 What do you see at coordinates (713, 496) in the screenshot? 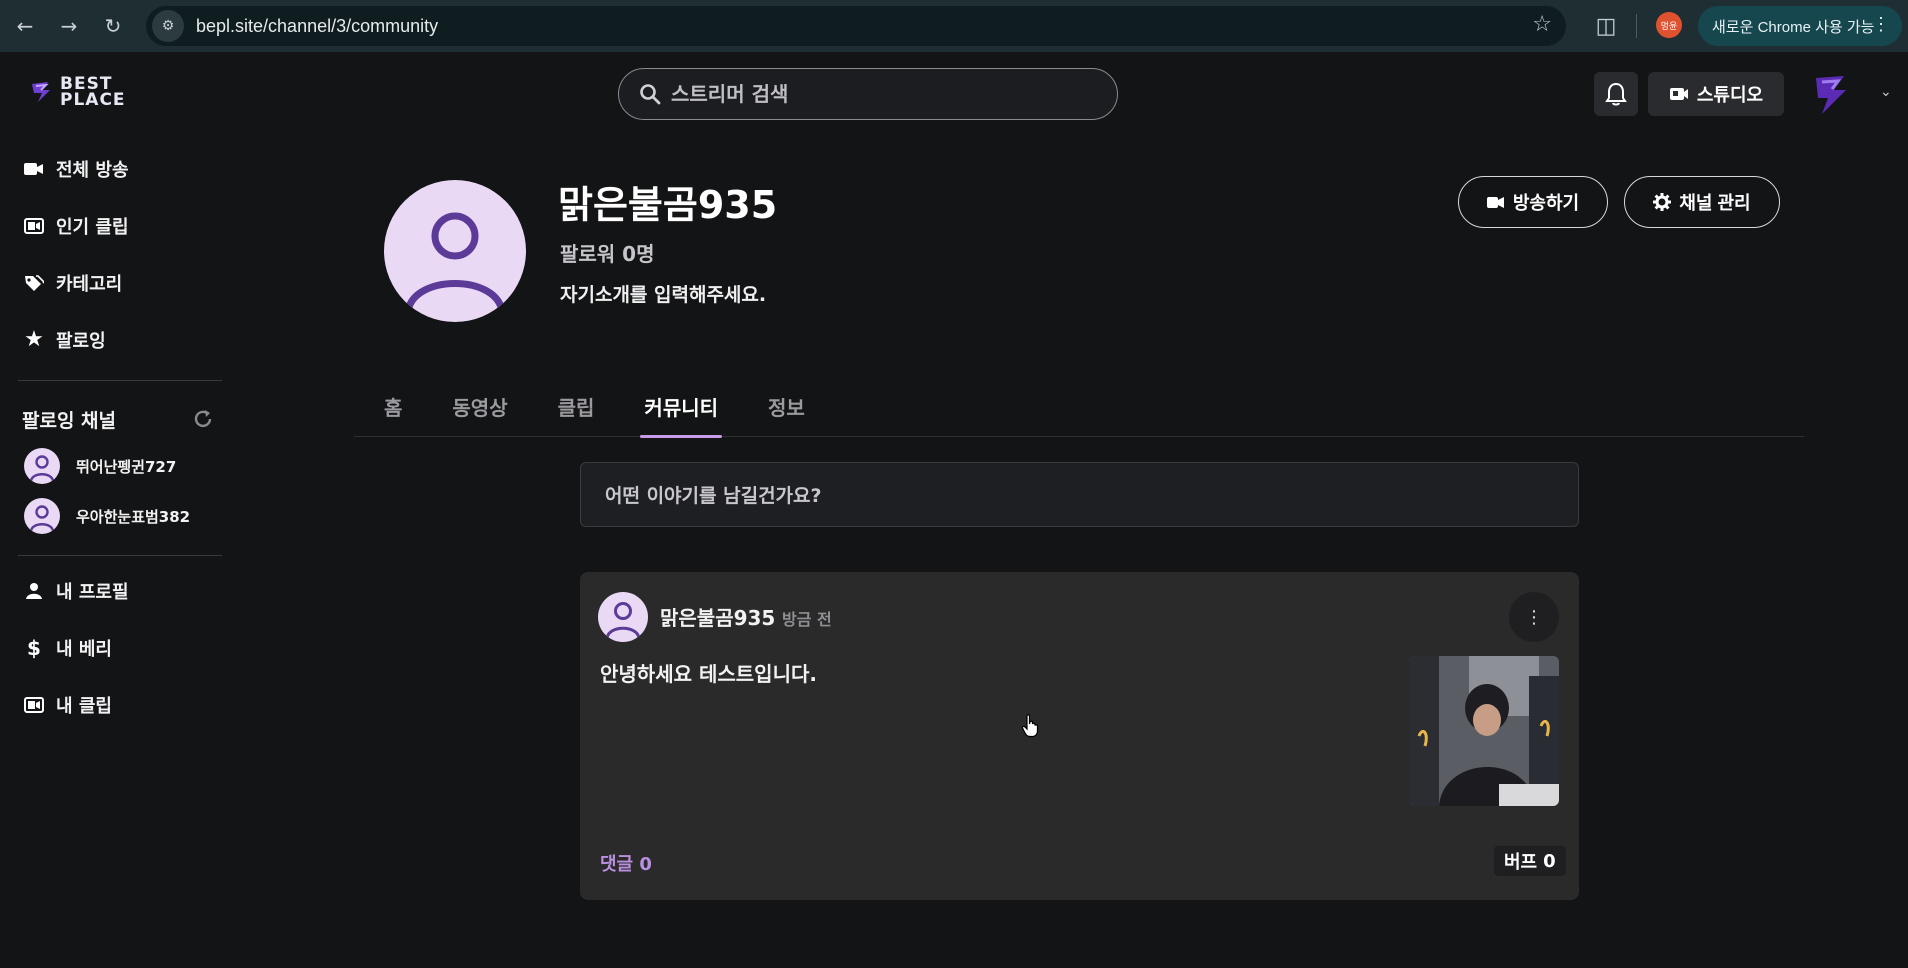
I see `write-placeholder: 어떤 이야기를 남길건가요?` at bounding box center [713, 496].